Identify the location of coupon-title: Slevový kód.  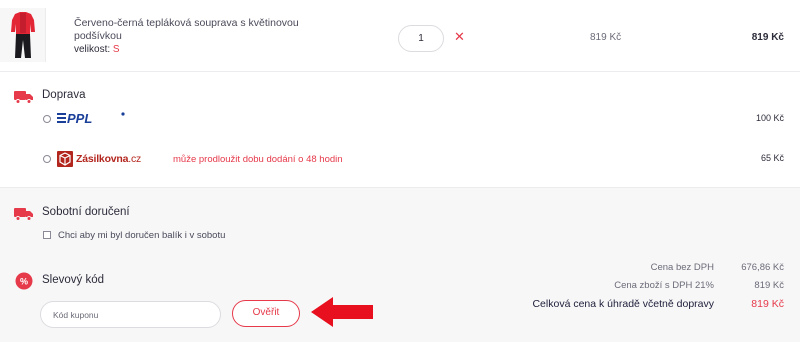
(73, 280).